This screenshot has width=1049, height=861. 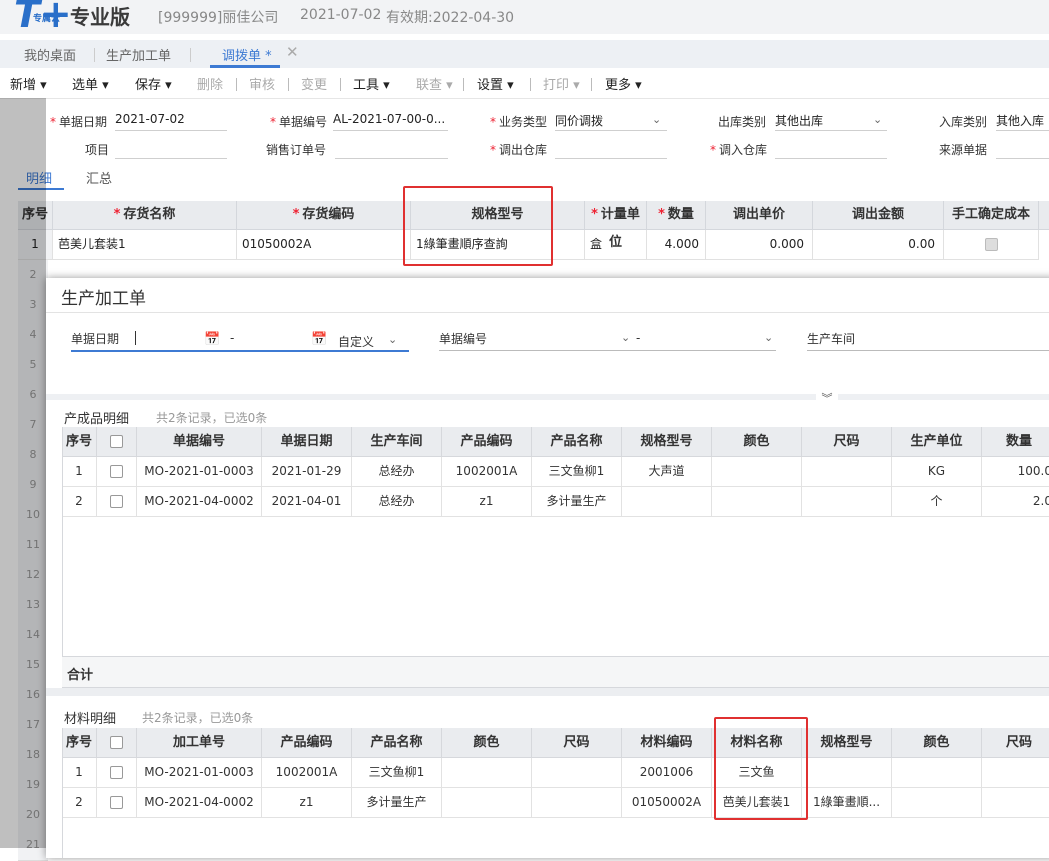 I want to click on double-chevron-down-icon: ︾, so click(x=827, y=399).